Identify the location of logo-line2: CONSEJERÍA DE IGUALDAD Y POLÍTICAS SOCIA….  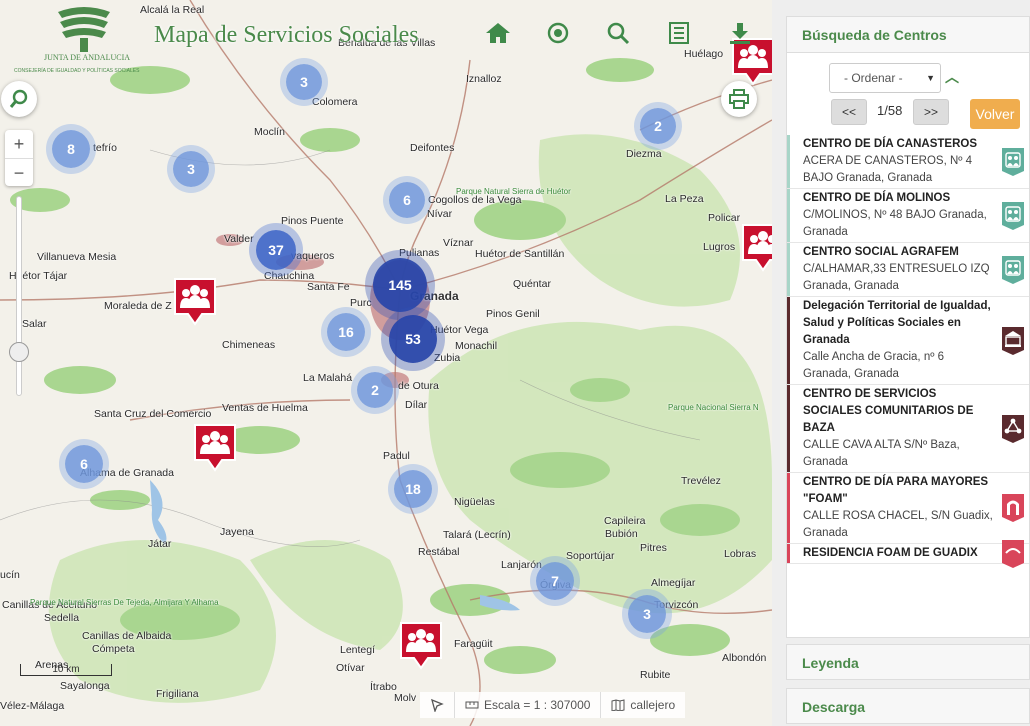
(77, 70).